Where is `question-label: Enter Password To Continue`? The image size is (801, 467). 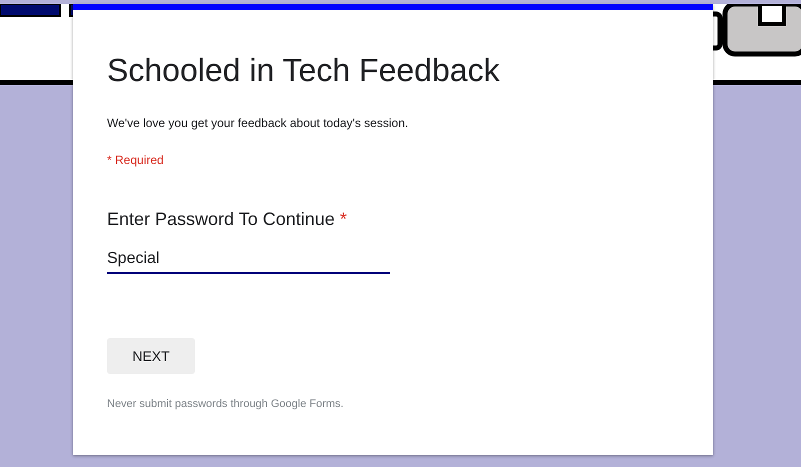
question-label: Enter Password To Continue is located at coordinates (221, 219).